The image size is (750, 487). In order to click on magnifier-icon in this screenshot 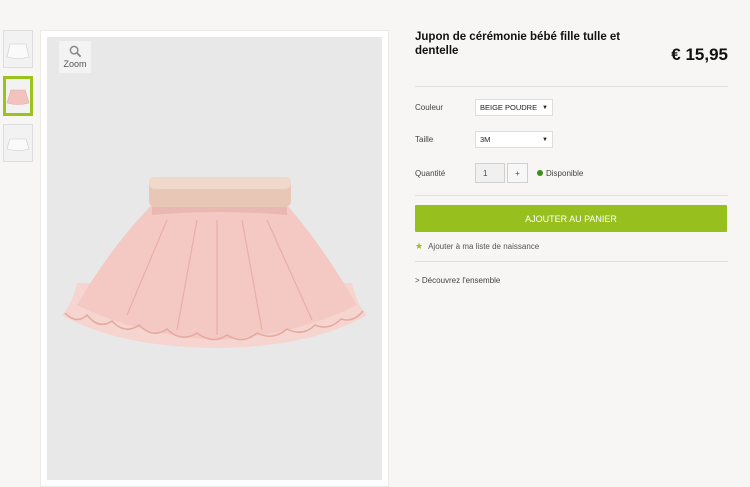, I will do `click(75, 51)`.